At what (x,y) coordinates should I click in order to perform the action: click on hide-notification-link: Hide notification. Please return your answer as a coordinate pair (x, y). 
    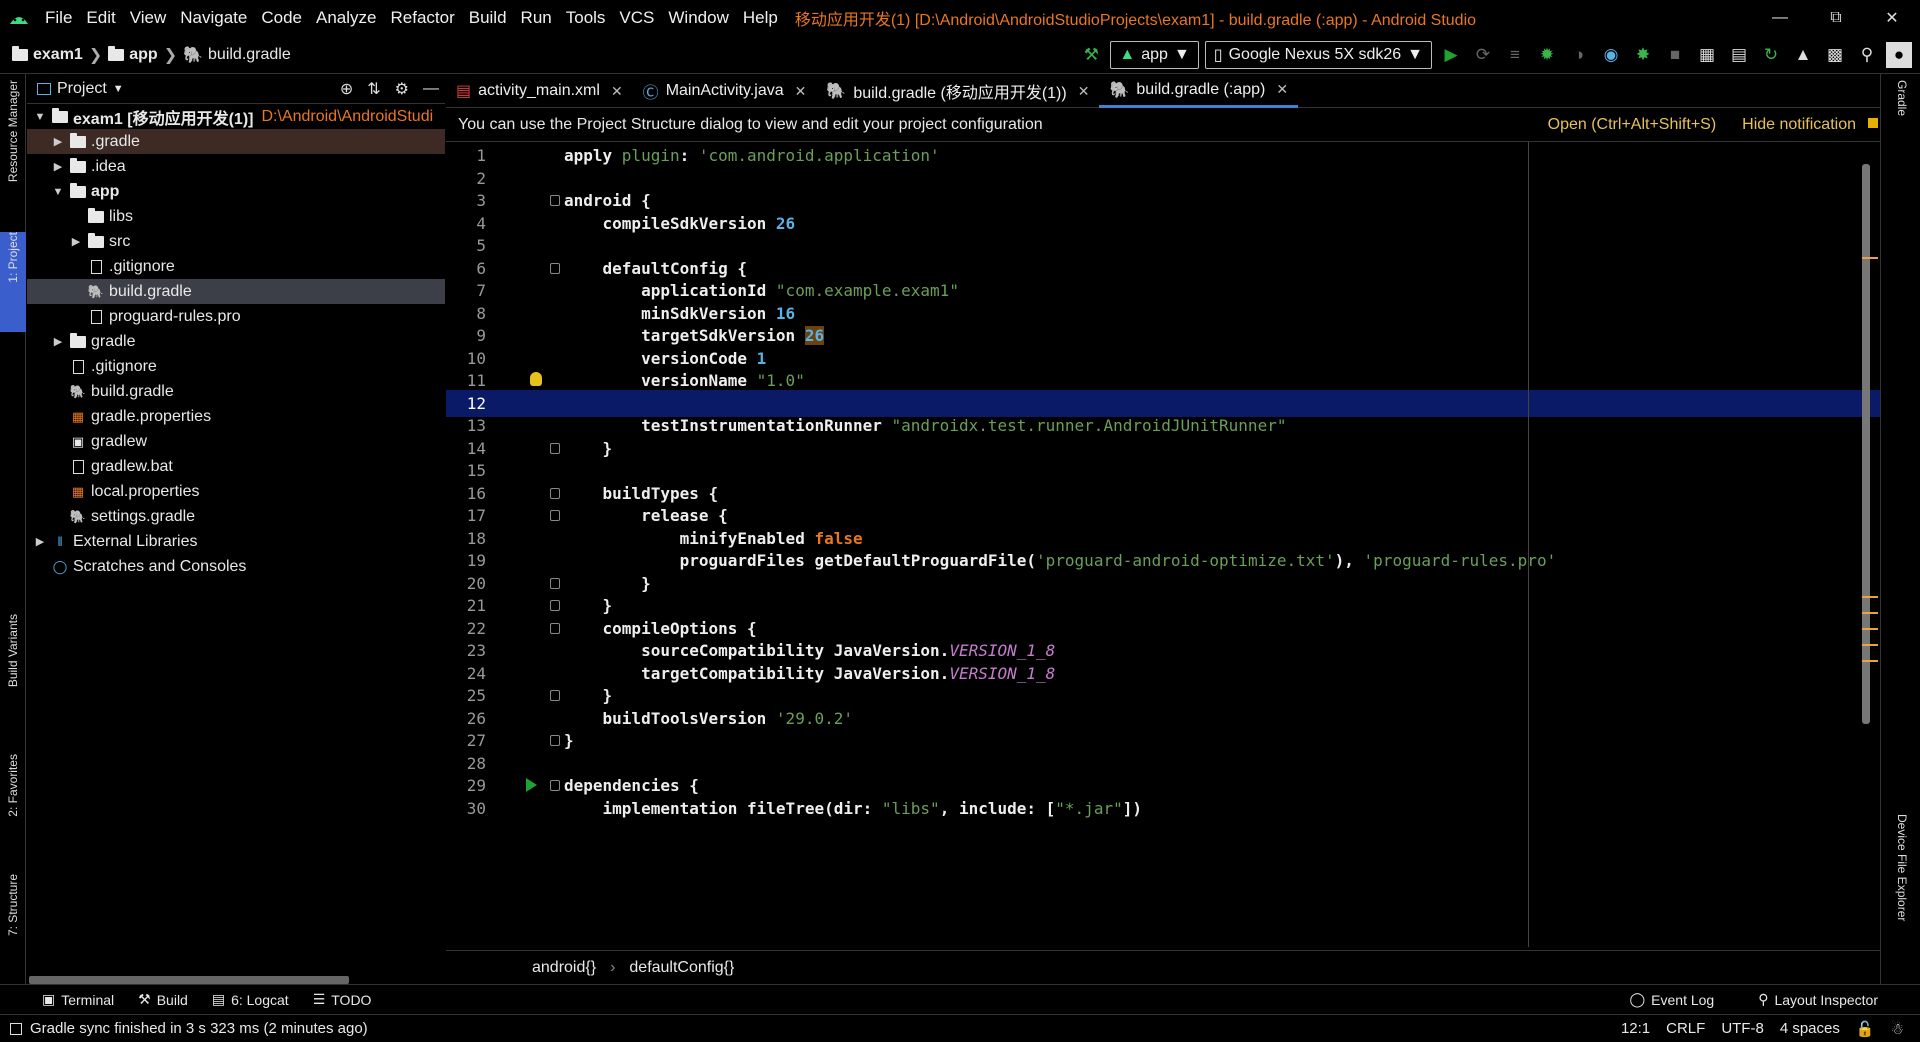
    Looking at the image, I should click on (1799, 125).